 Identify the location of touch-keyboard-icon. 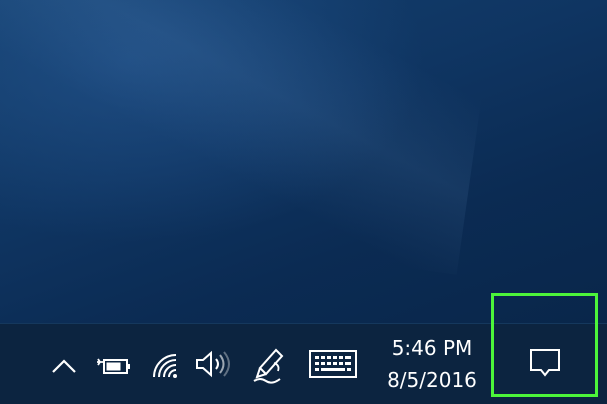
(333, 364).